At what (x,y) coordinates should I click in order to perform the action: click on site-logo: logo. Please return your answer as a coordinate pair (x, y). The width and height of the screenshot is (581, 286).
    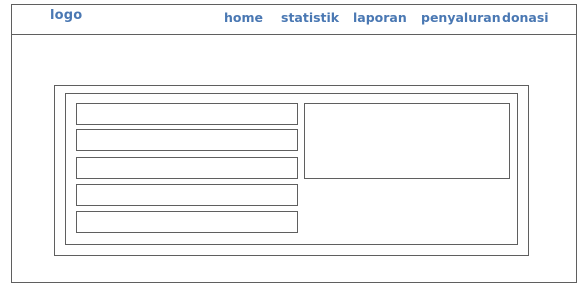
    Looking at the image, I should click on (66, 15).